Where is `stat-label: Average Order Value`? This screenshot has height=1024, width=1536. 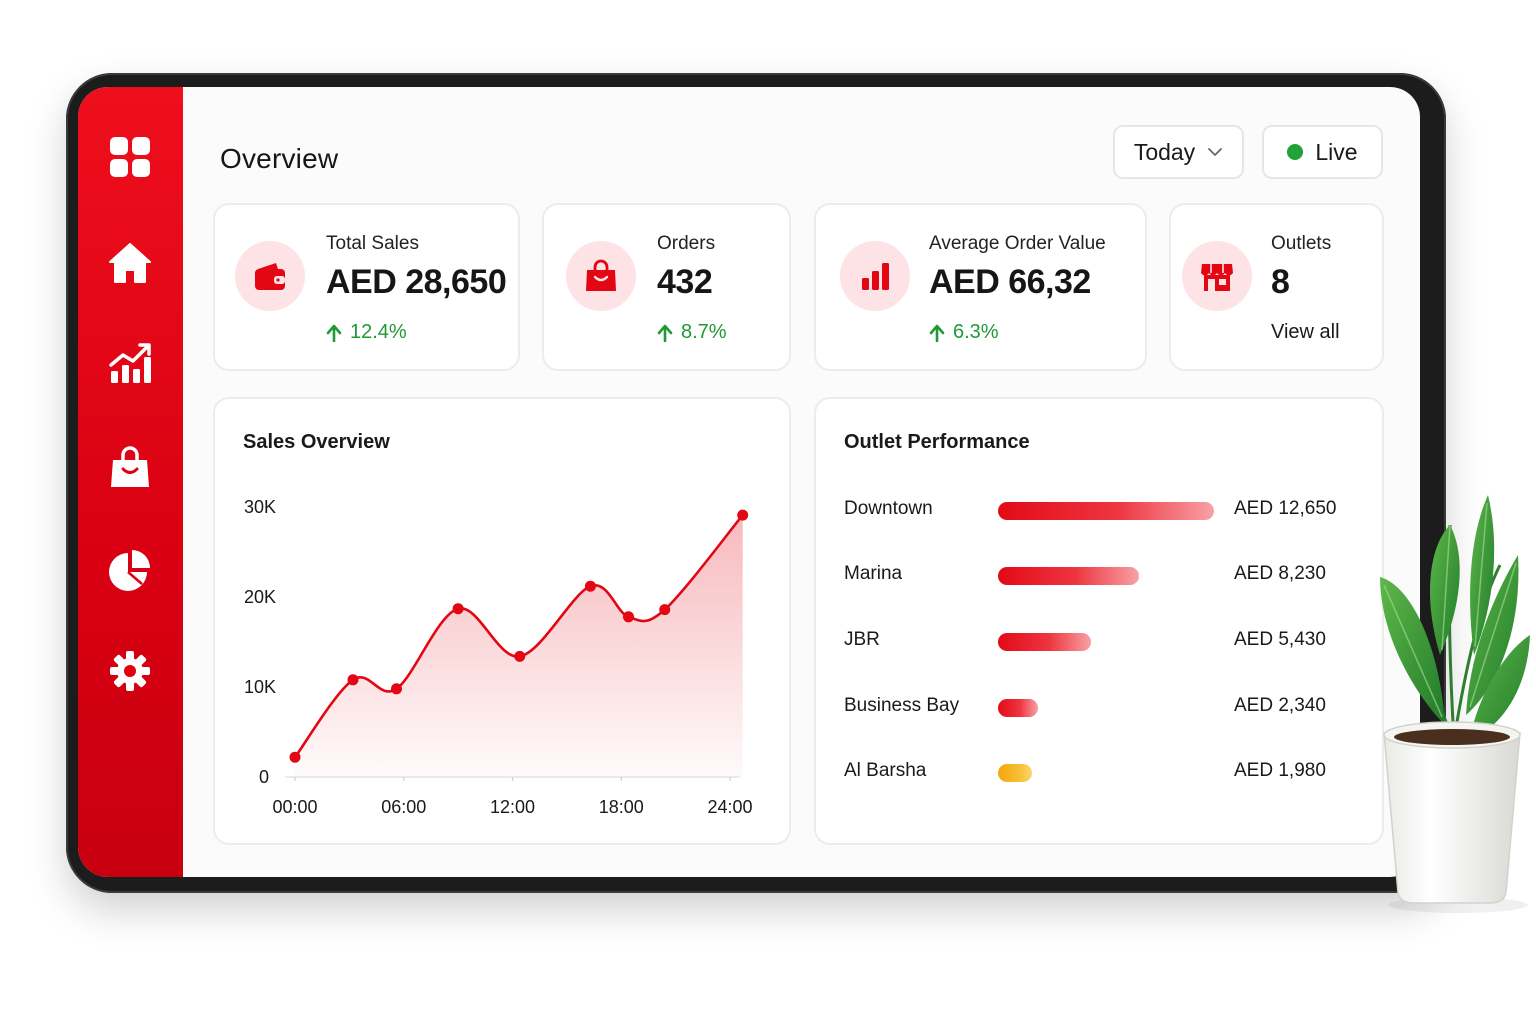 stat-label: Average Order Value is located at coordinates (1017, 243).